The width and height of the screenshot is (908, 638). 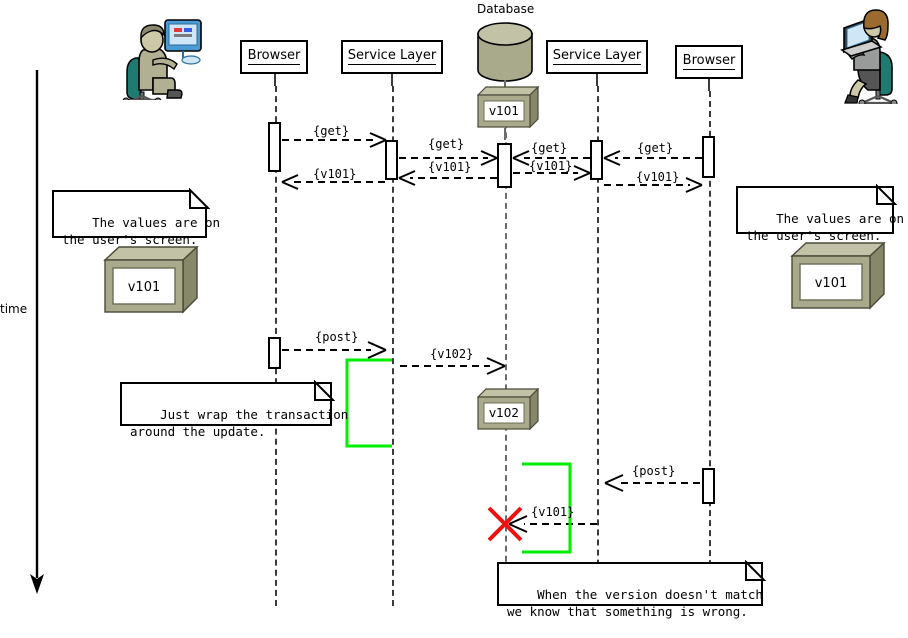 I want to click on version-box-left-screen: v101, so click(x=151, y=280).